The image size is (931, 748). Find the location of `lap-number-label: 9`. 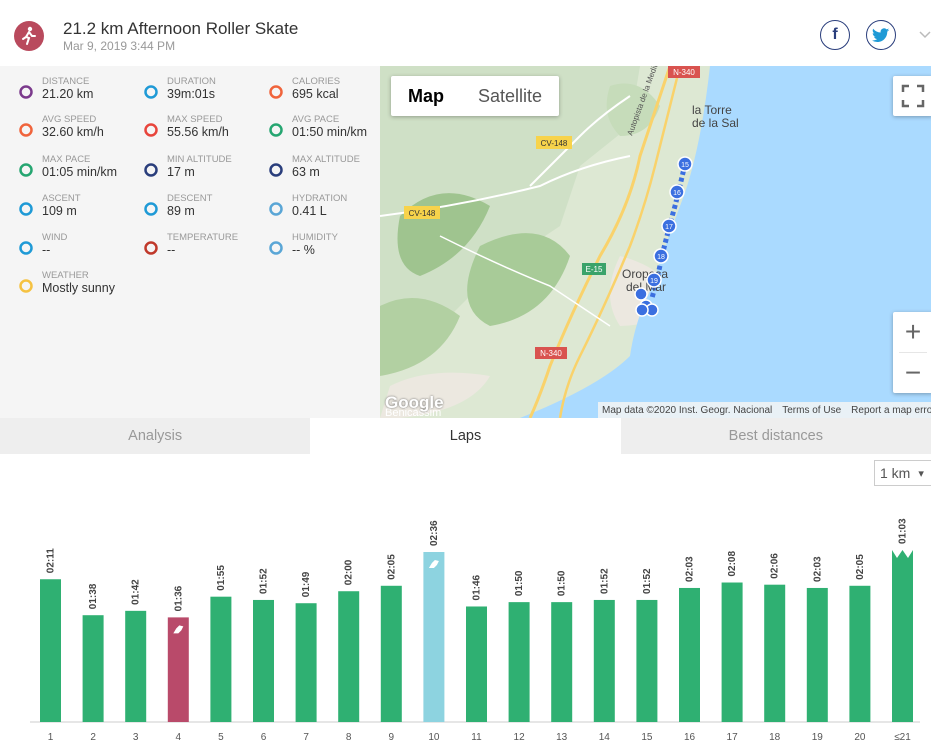

lap-number-label: 9 is located at coordinates (392, 737).